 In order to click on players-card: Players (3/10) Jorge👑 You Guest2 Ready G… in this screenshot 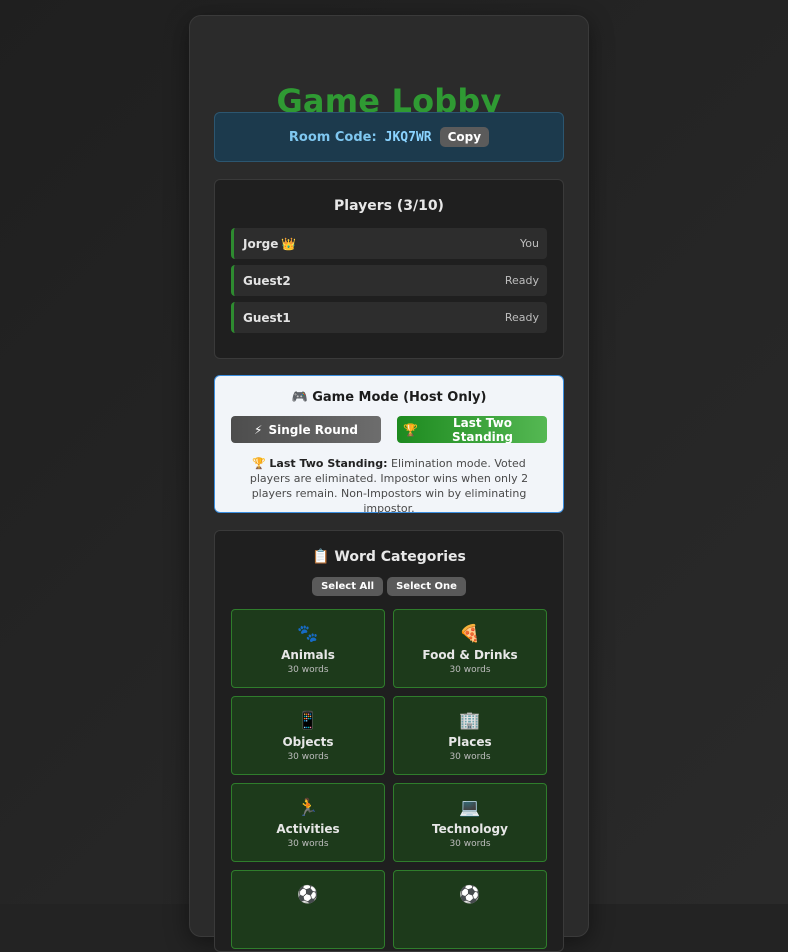, I will do `click(389, 269)`.